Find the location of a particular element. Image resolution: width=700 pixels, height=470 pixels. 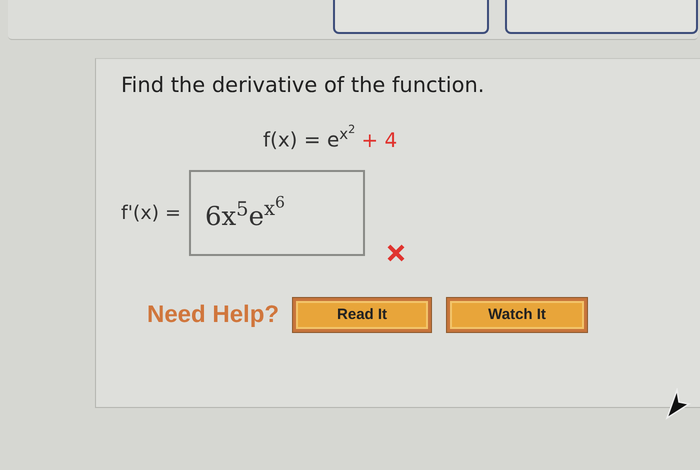

function-constant: + 4 is located at coordinates (379, 140).